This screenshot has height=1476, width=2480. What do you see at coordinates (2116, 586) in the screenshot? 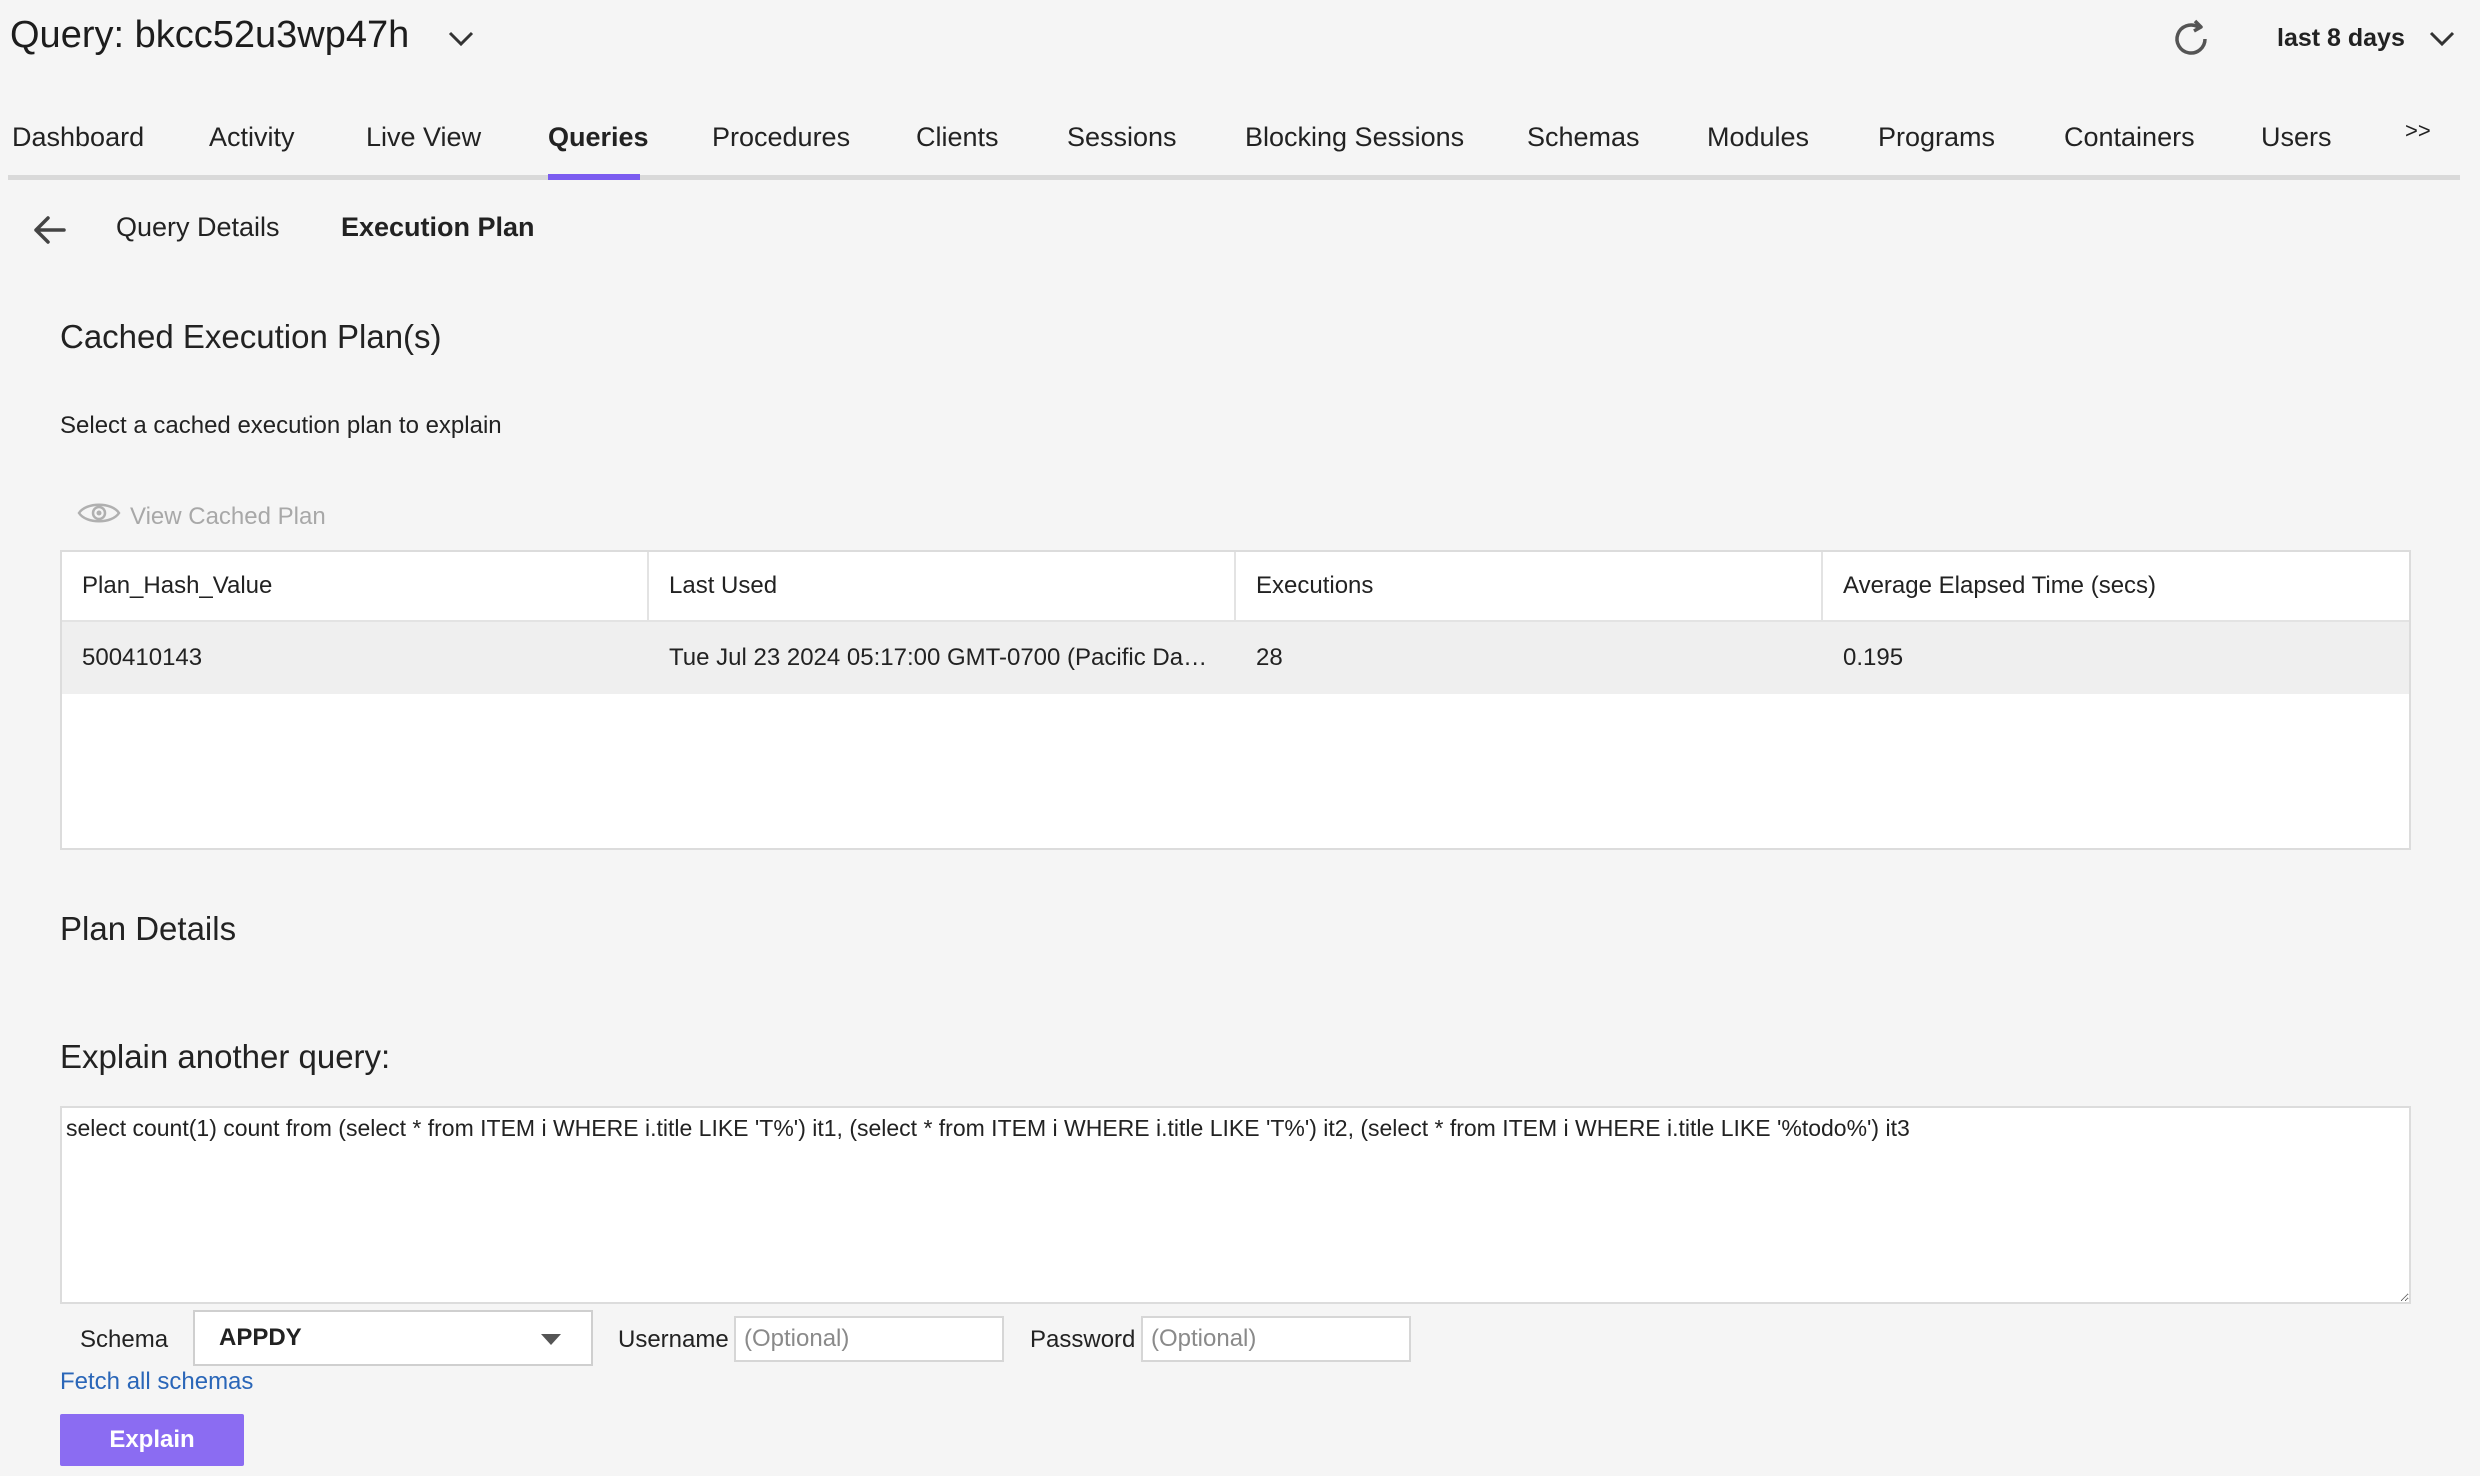
I see `column-header: Average Elapsed Time (secs)` at bounding box center [2116, 586].